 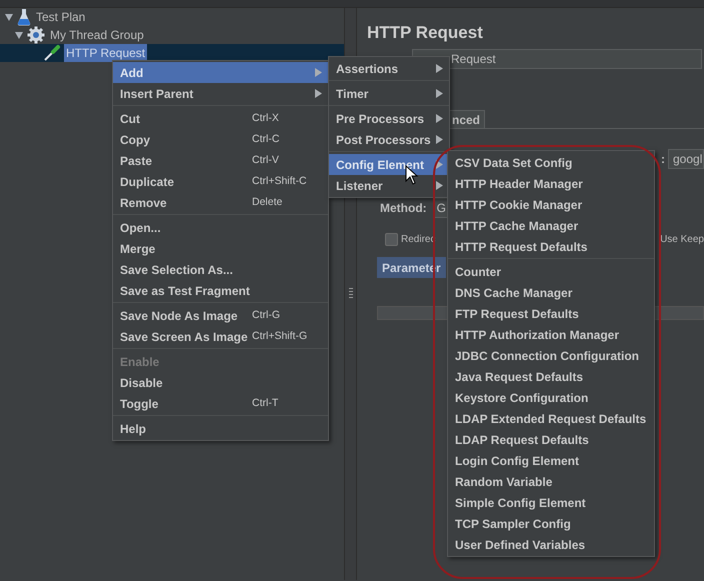 I want to click on method-label: Method:, so click(x=403, y=208).